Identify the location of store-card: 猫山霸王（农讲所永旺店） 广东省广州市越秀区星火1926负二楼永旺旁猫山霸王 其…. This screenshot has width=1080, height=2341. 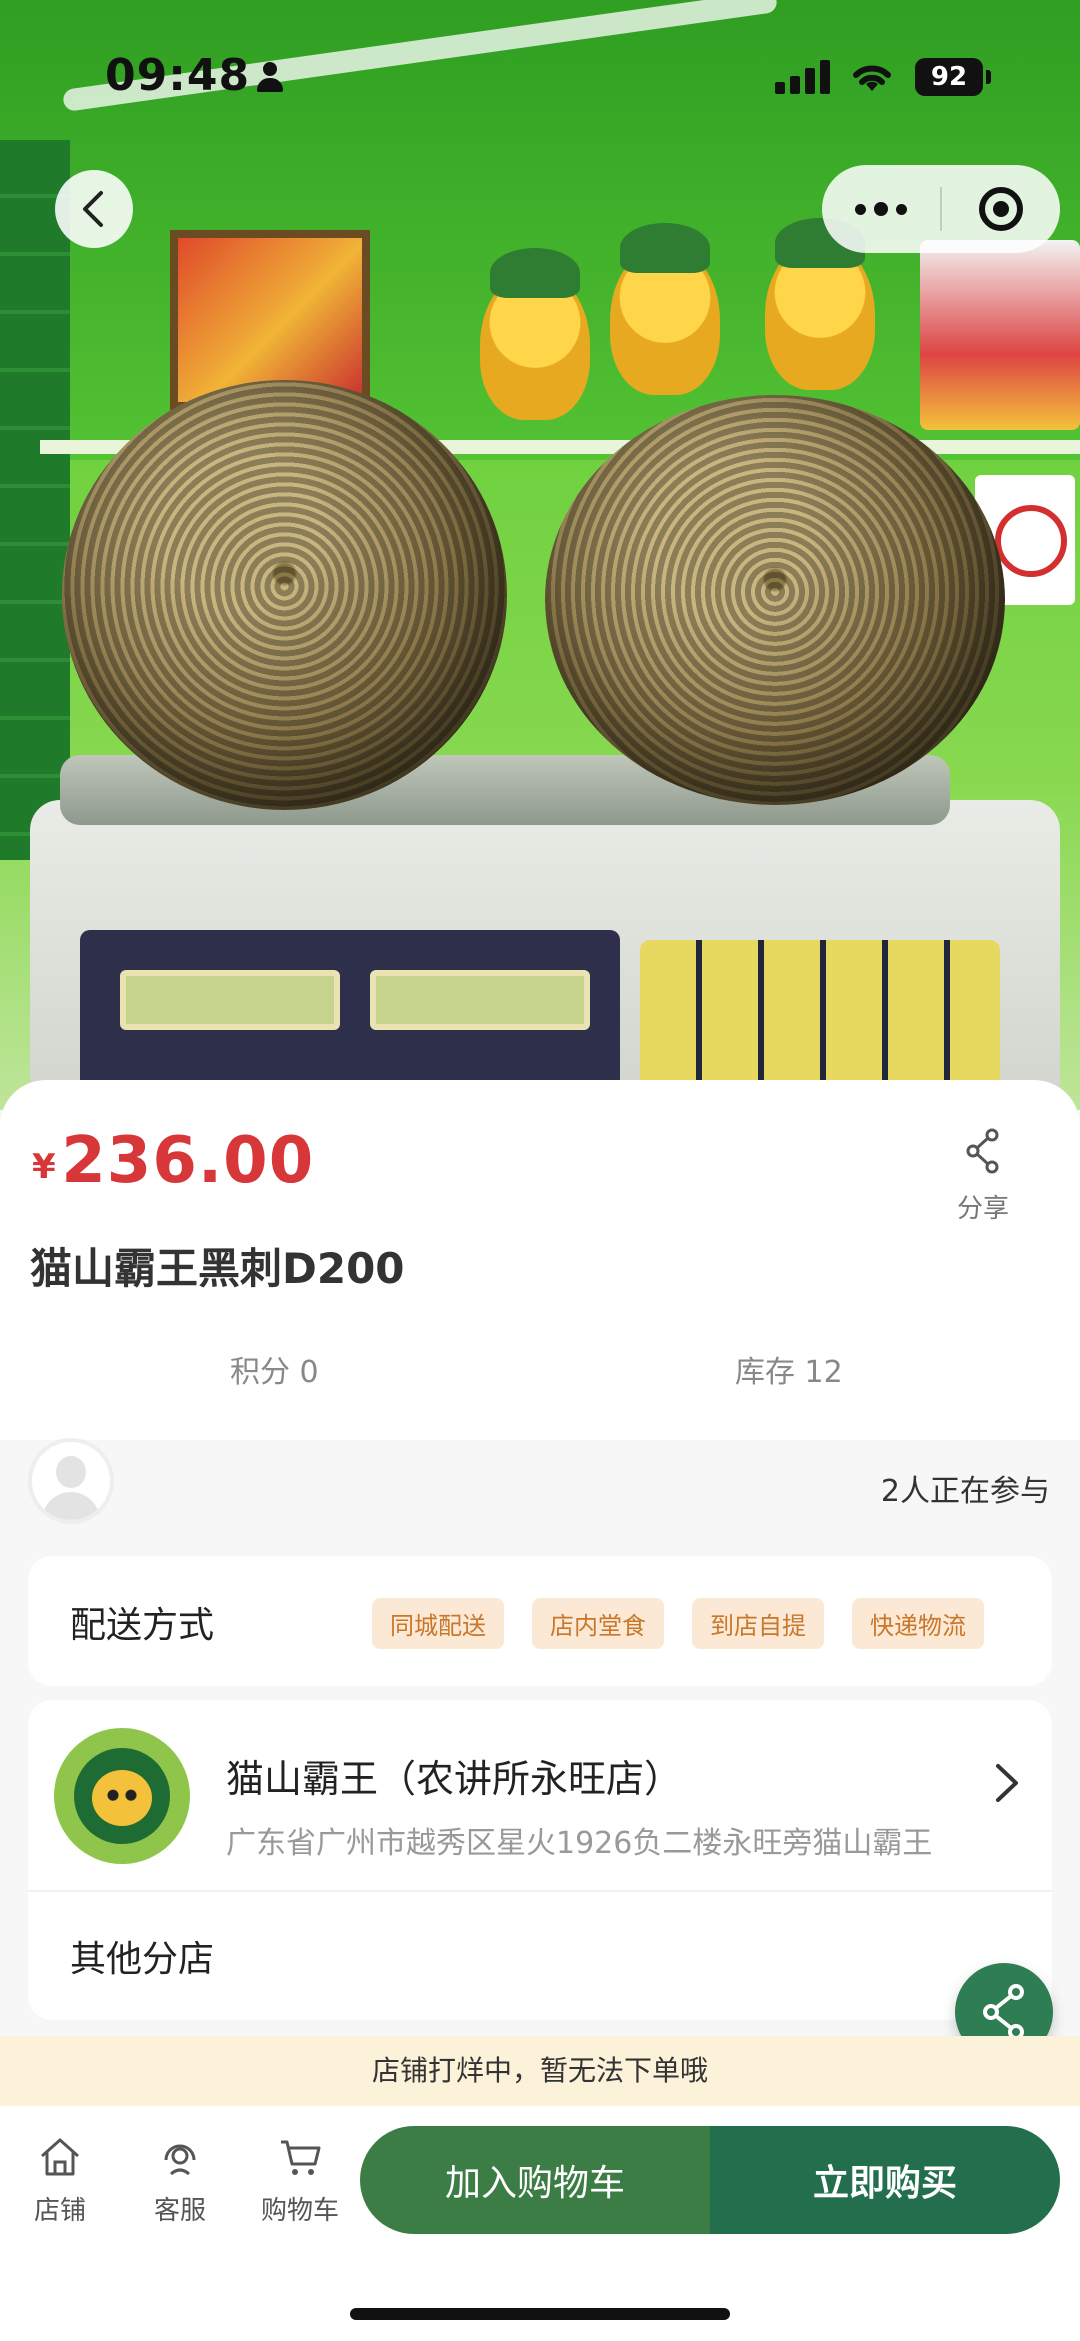
(540, 1860).